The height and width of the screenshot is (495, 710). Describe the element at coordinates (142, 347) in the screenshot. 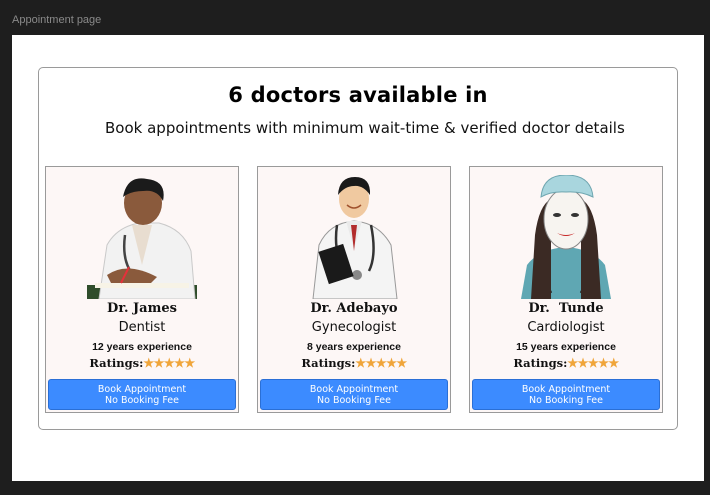

I see `doctor-experience: 12 years experience` at that location.